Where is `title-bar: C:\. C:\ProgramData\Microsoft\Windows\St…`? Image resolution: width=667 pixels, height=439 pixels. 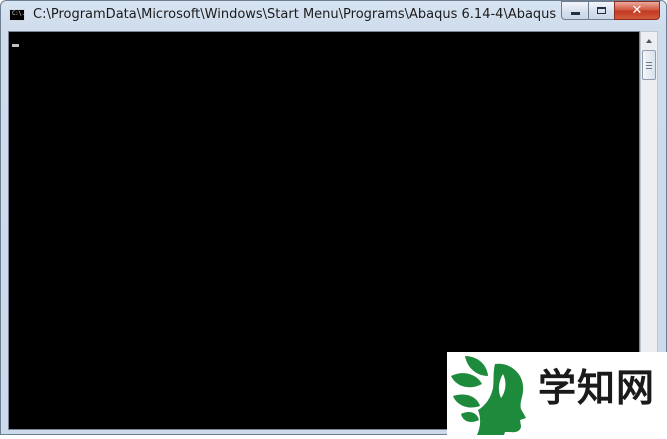 title-bar: C:\. C:\ProgramData\Microsoft\Windows\St… is located at coordinates (333, 16).